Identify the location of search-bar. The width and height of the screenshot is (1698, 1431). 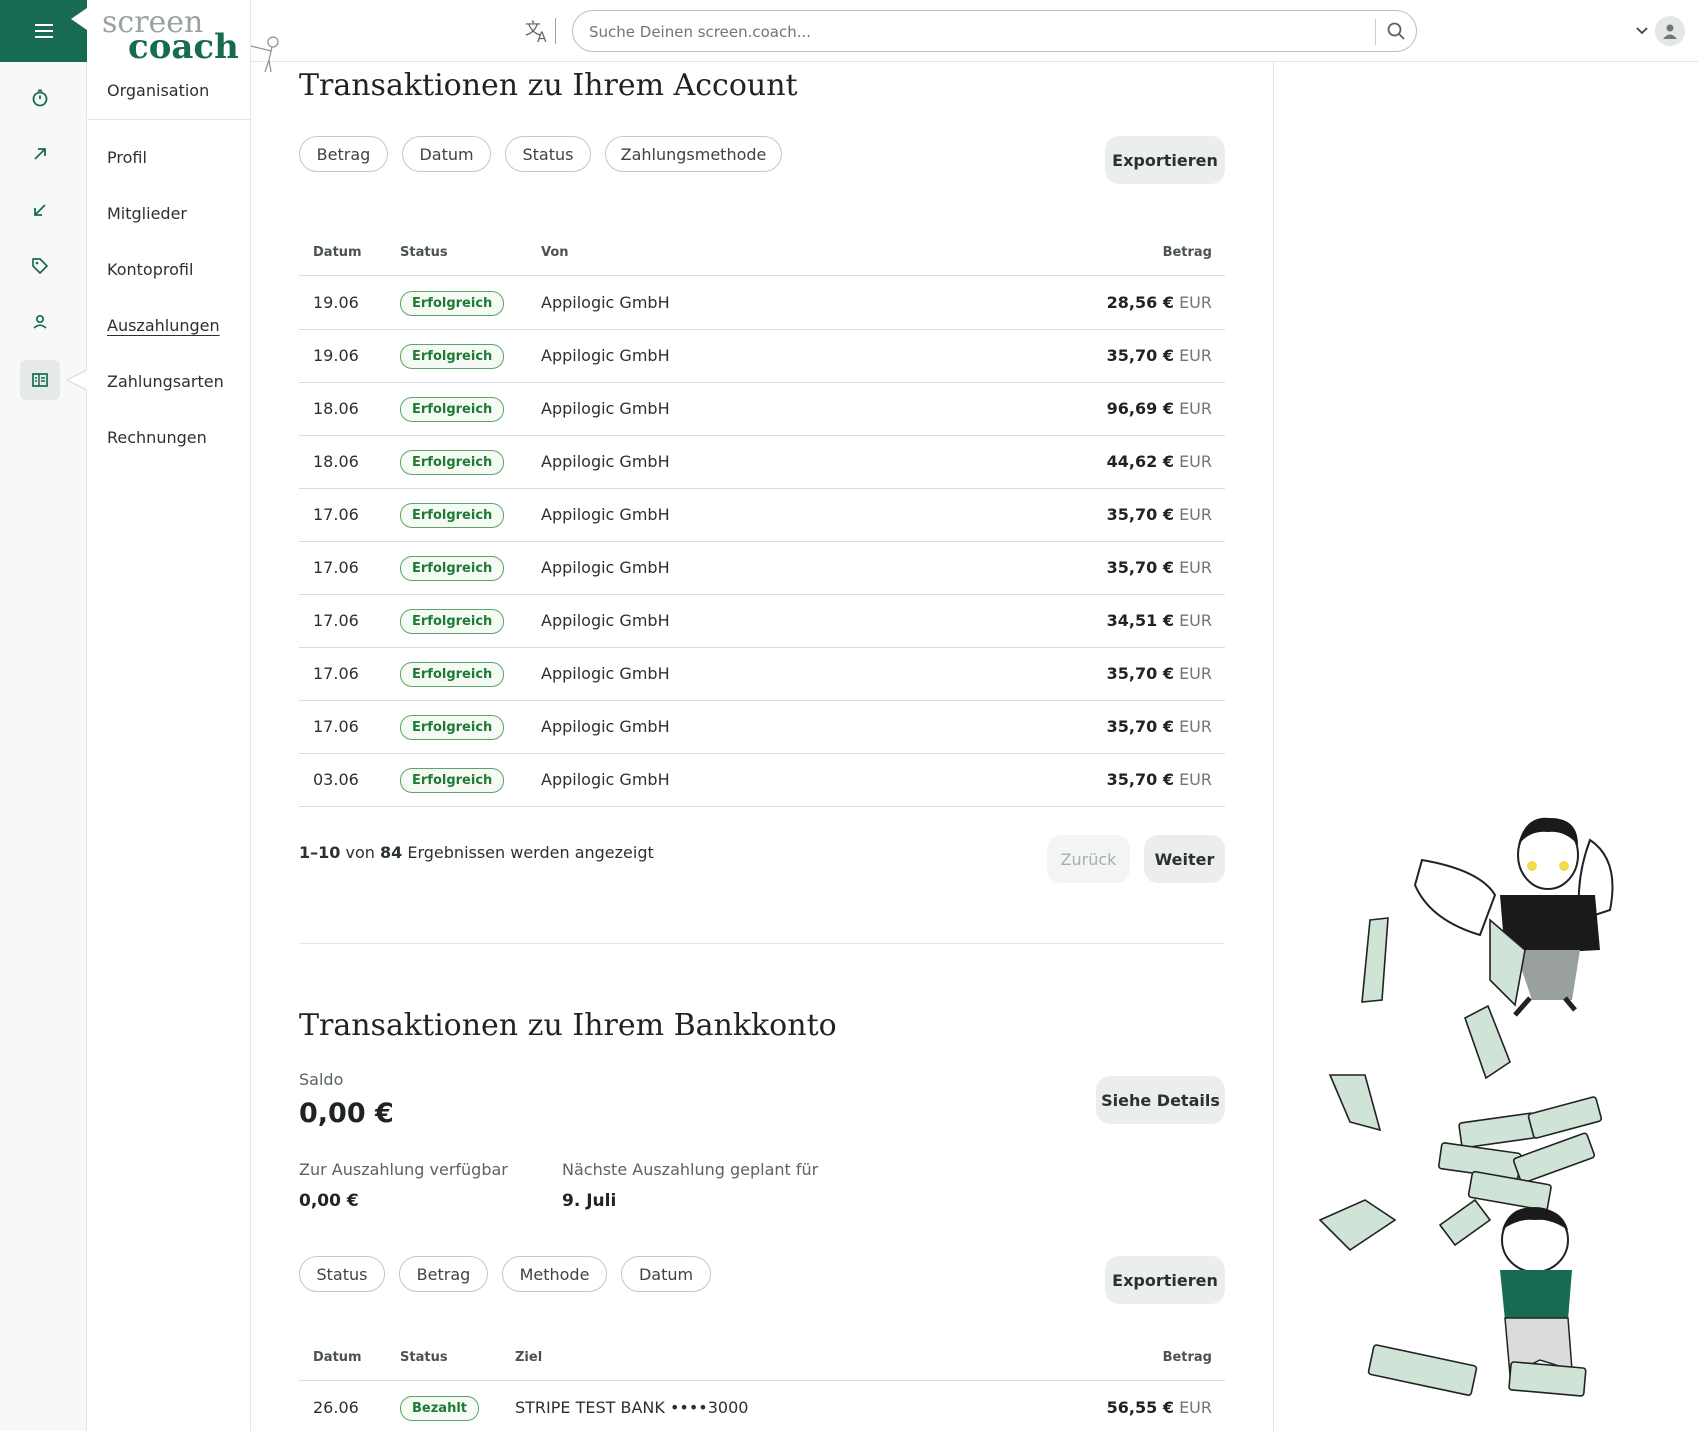
(994, 31).